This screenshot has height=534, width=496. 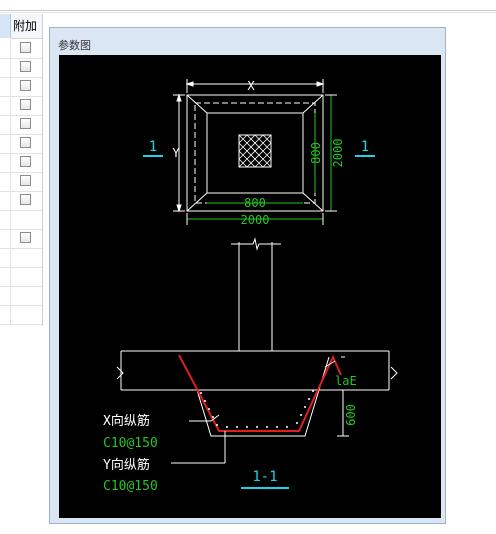 I want to click on grid-row-header-column, so click(x=5, y=26).